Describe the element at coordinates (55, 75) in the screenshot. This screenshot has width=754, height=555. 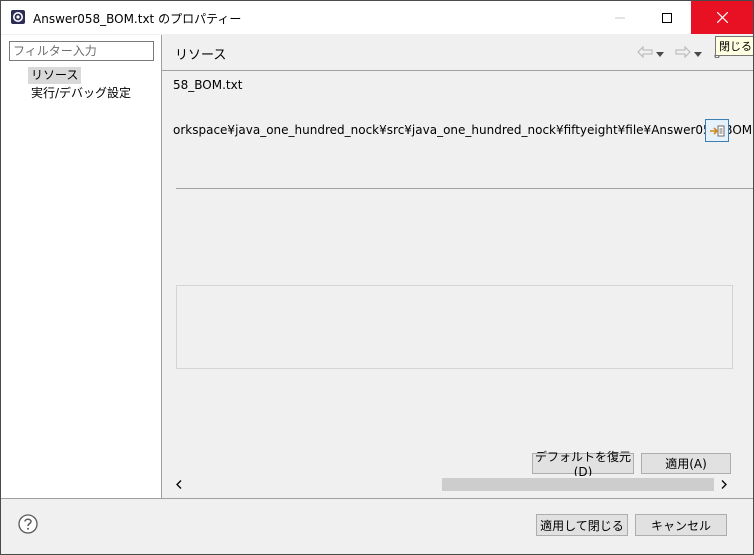
I see `tree-item-resource: リソース` at that location.